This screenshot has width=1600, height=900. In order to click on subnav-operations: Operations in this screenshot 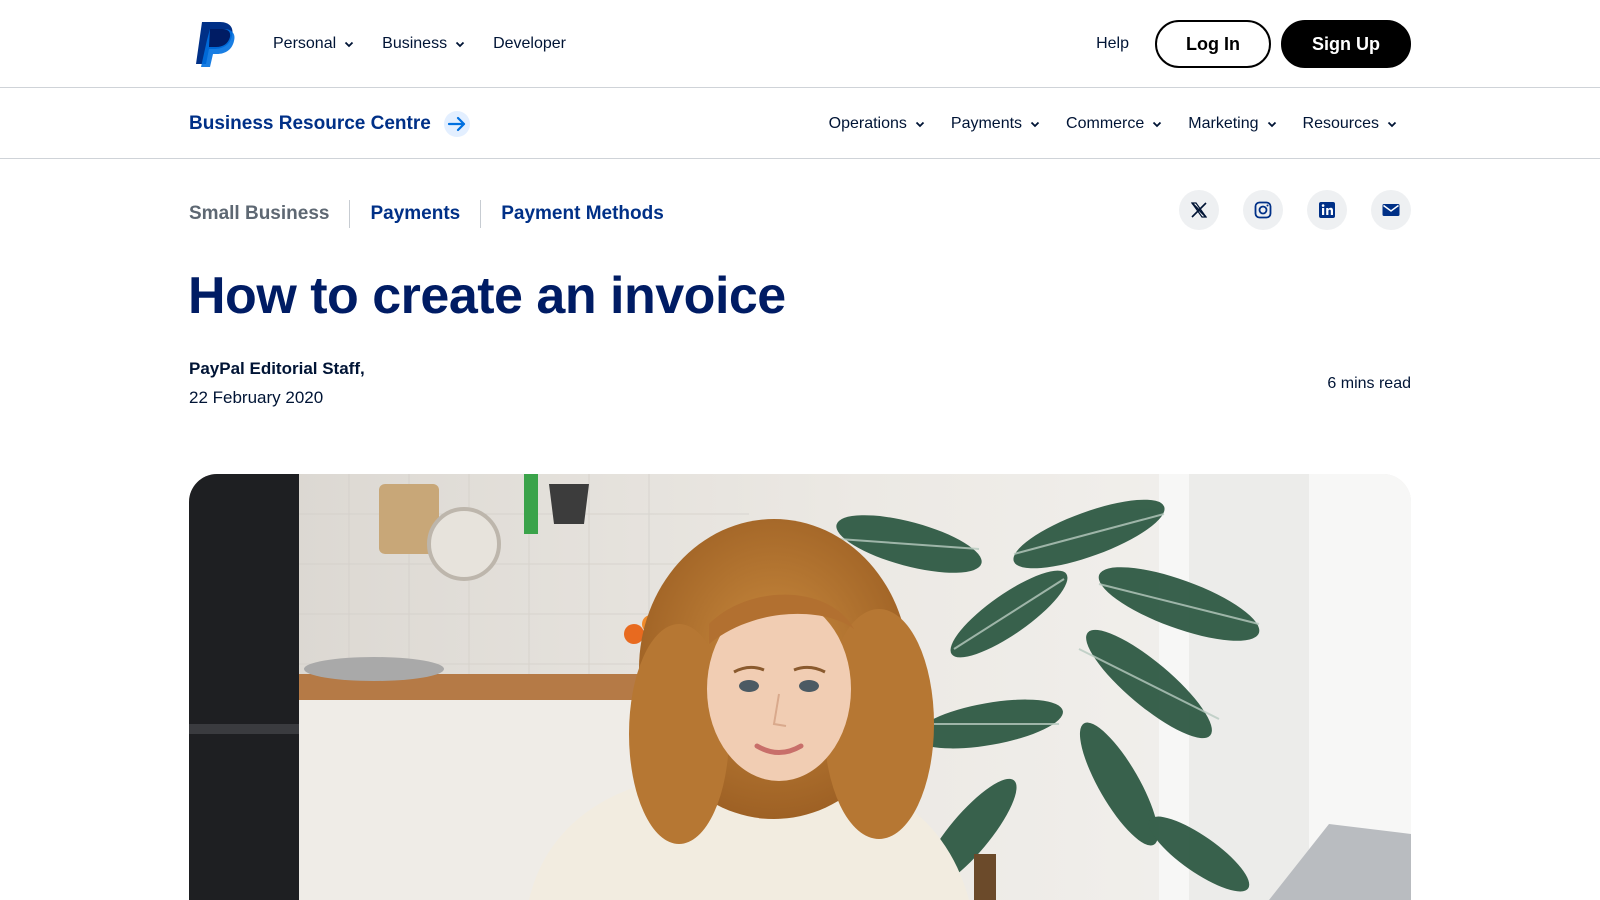, I will do `click(877, 124)`.